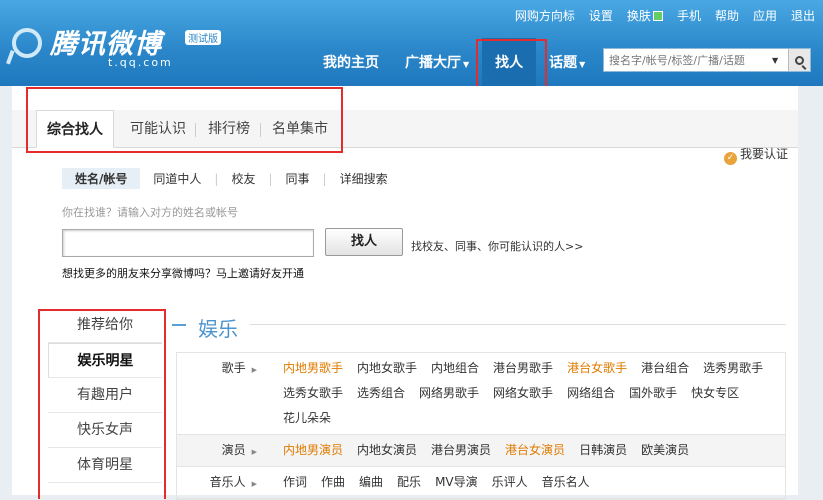  I want to click on main-nav: 我的主页 广播大厅 ▼ 找人 话题 ▼, so click(454, 62).